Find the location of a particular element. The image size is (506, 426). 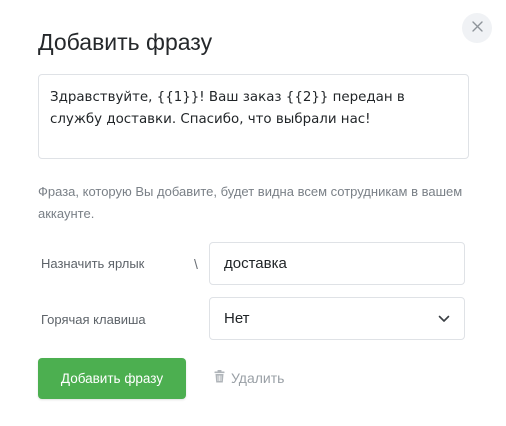

hotkey-select: Нет is located at coordinates (337, 318).